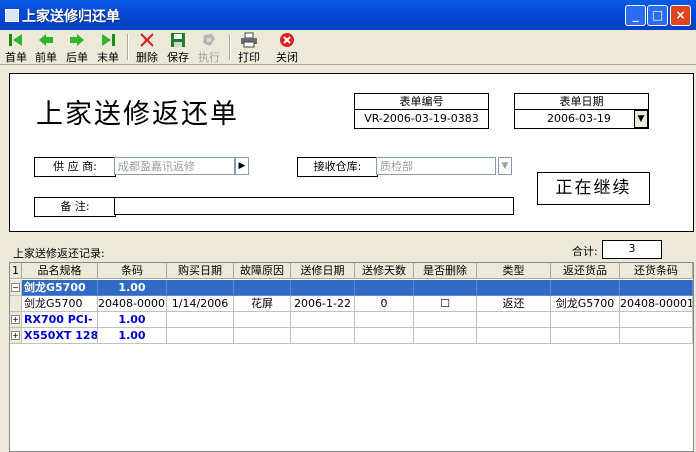 This screenshot has width=696, height=452. What do you see at coordinates (108, 48) in the screenshot?
I see `last-button: 末单` at bounding box center [108, 48].